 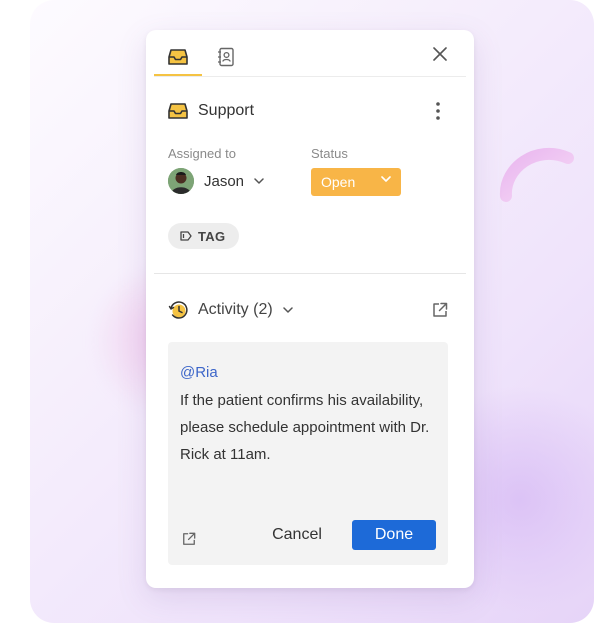 I want to click on comment-open-external-button, so click(x=189, y=541).